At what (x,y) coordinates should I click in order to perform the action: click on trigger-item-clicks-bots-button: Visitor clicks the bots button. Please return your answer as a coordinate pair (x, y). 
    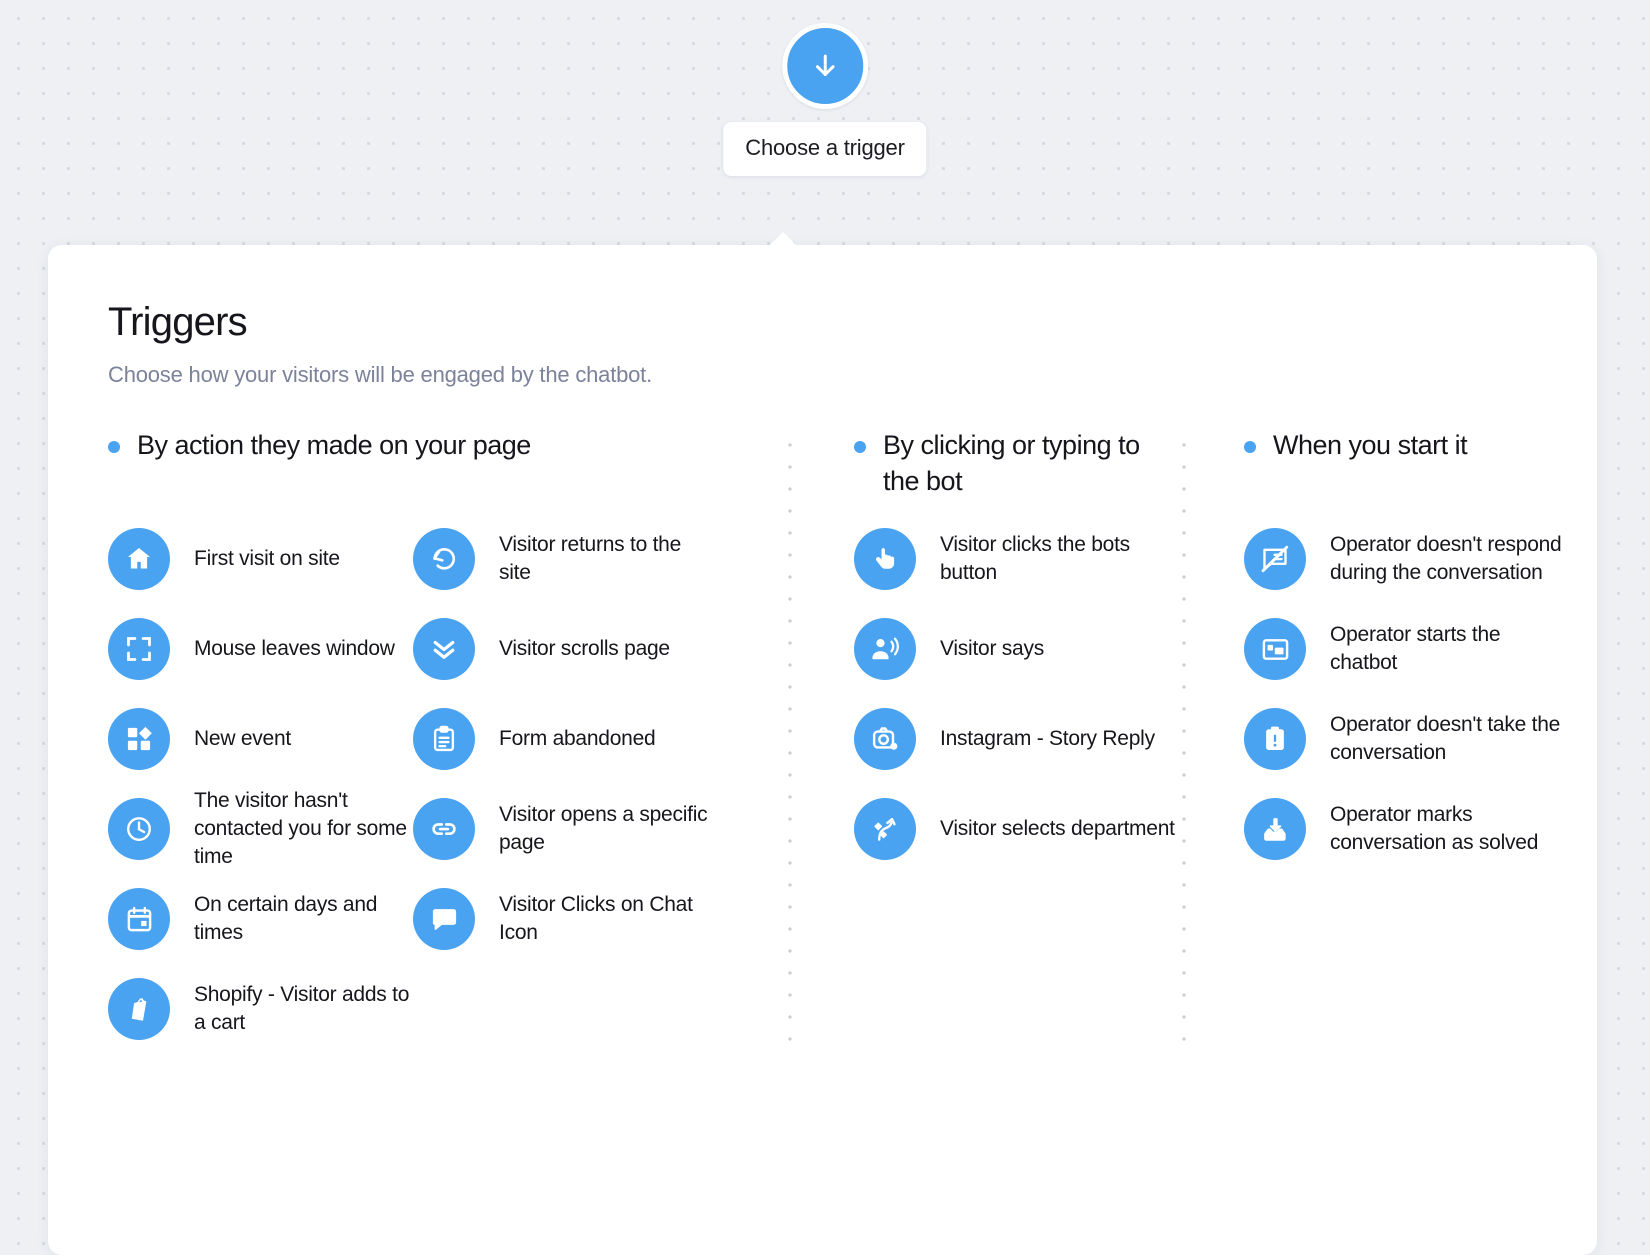
    Looking at the image, I should click on (1018, 559).